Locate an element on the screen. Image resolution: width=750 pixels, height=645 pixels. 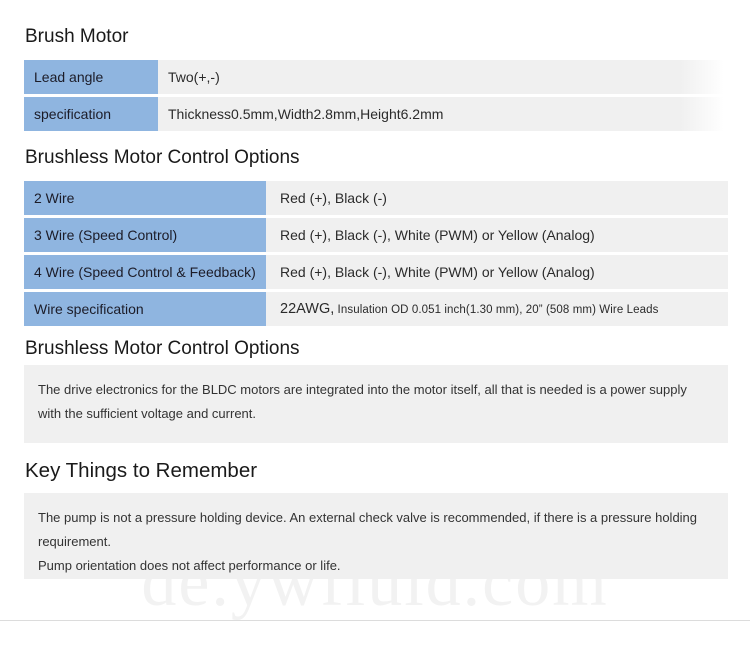
section-heading-bldc-options: Brushless Motor Control Options is located at coordinates (162, 157).